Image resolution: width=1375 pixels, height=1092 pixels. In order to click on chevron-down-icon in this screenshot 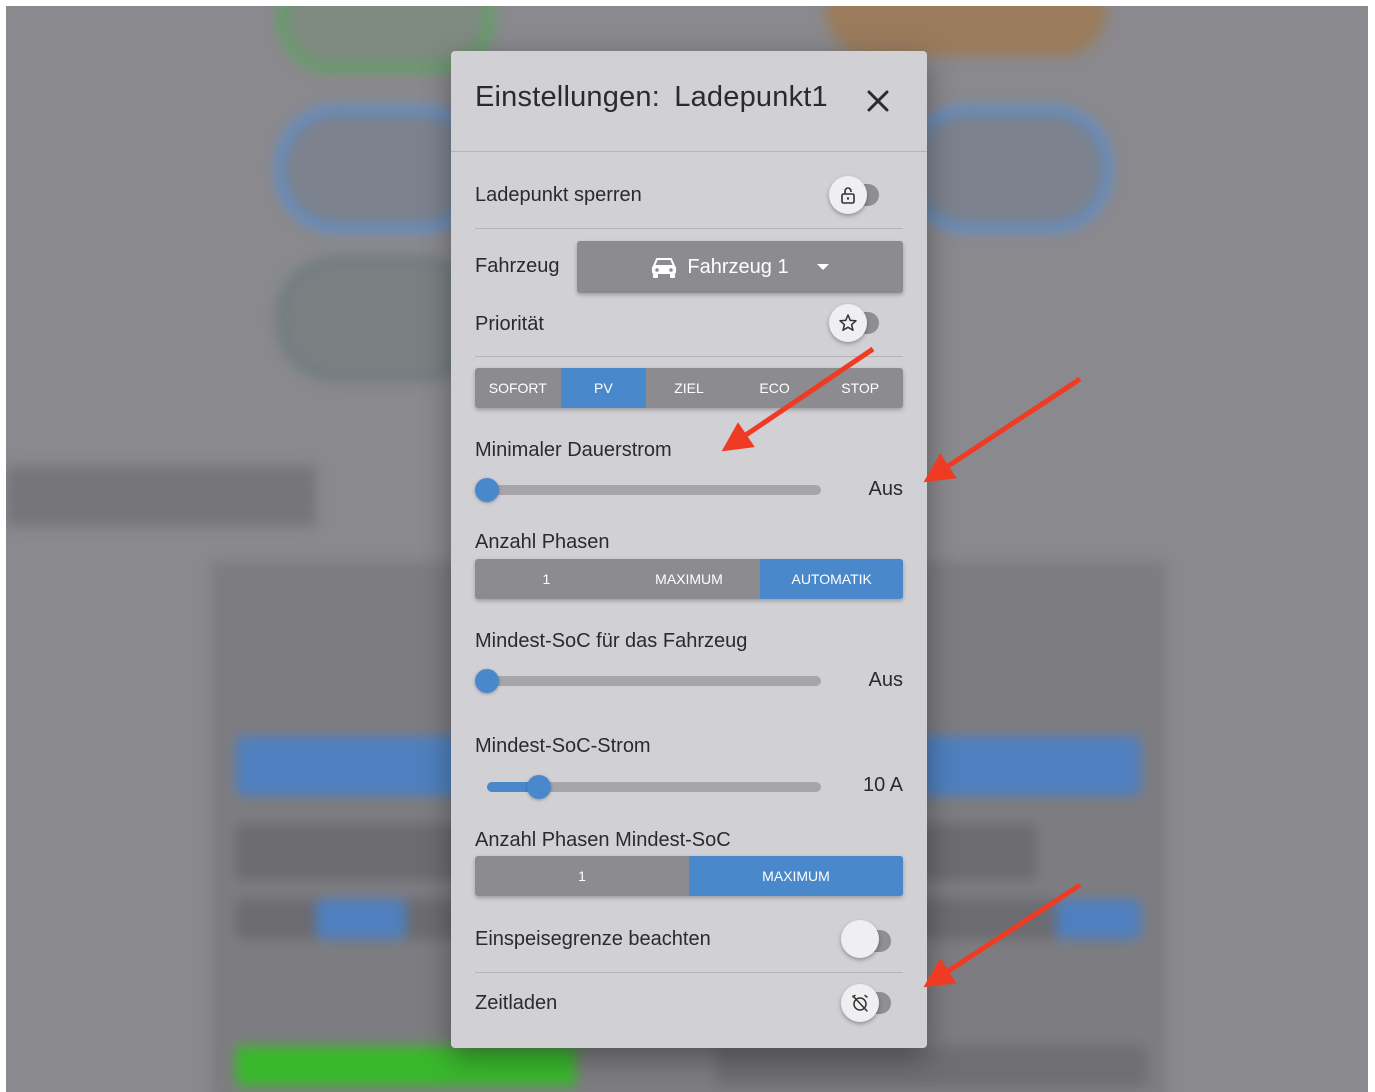, I will do `click(822, 267)`.